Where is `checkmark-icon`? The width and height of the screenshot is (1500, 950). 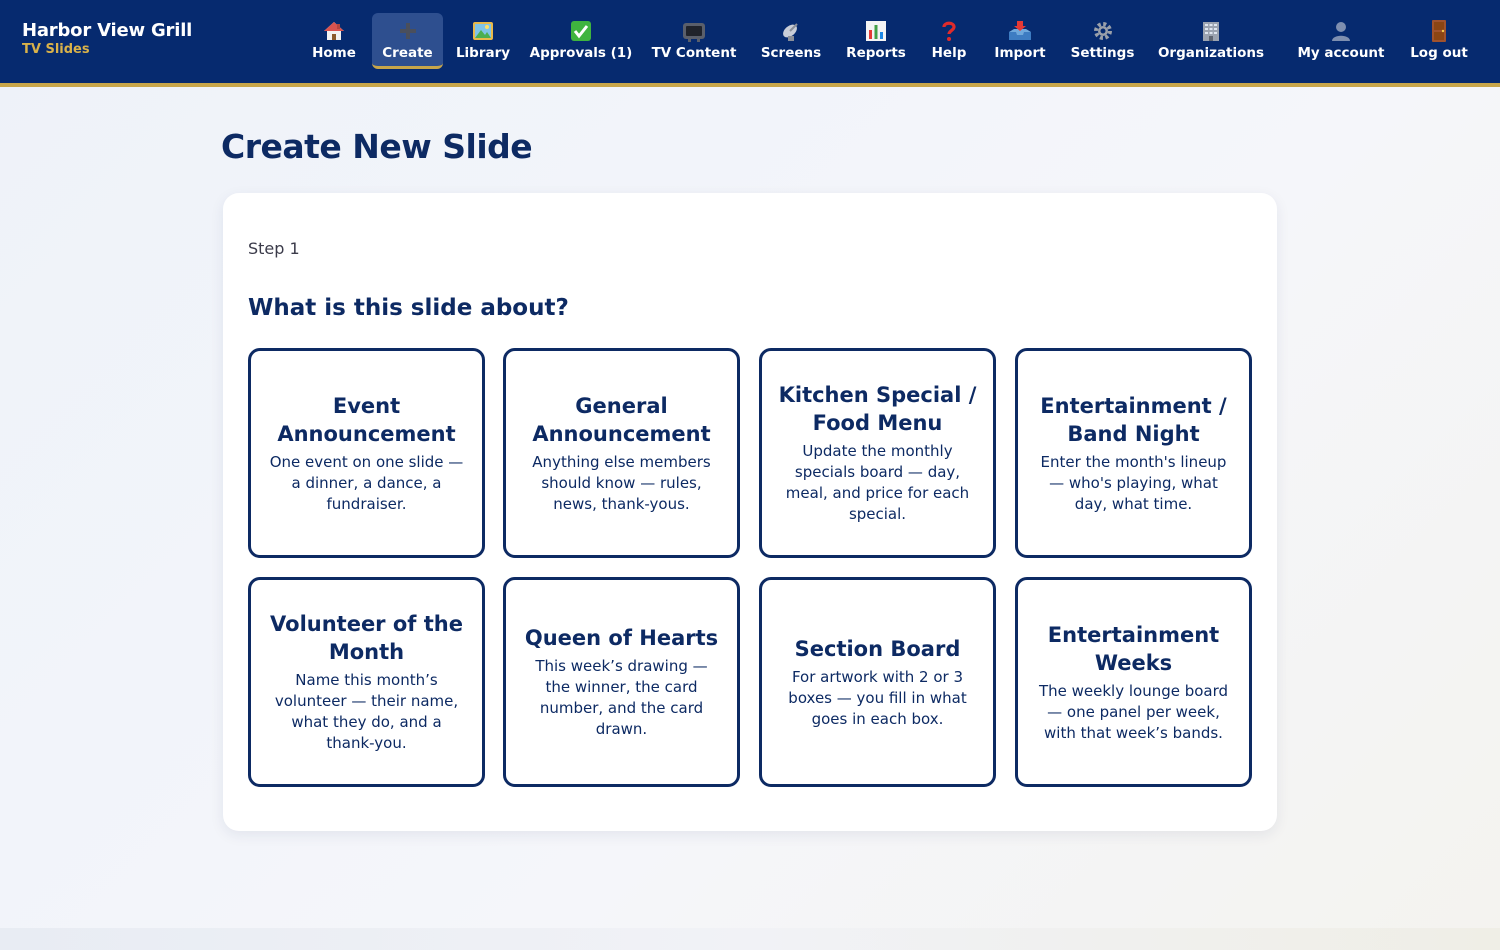 checkmark-icon is located at coordinates (581, 31).